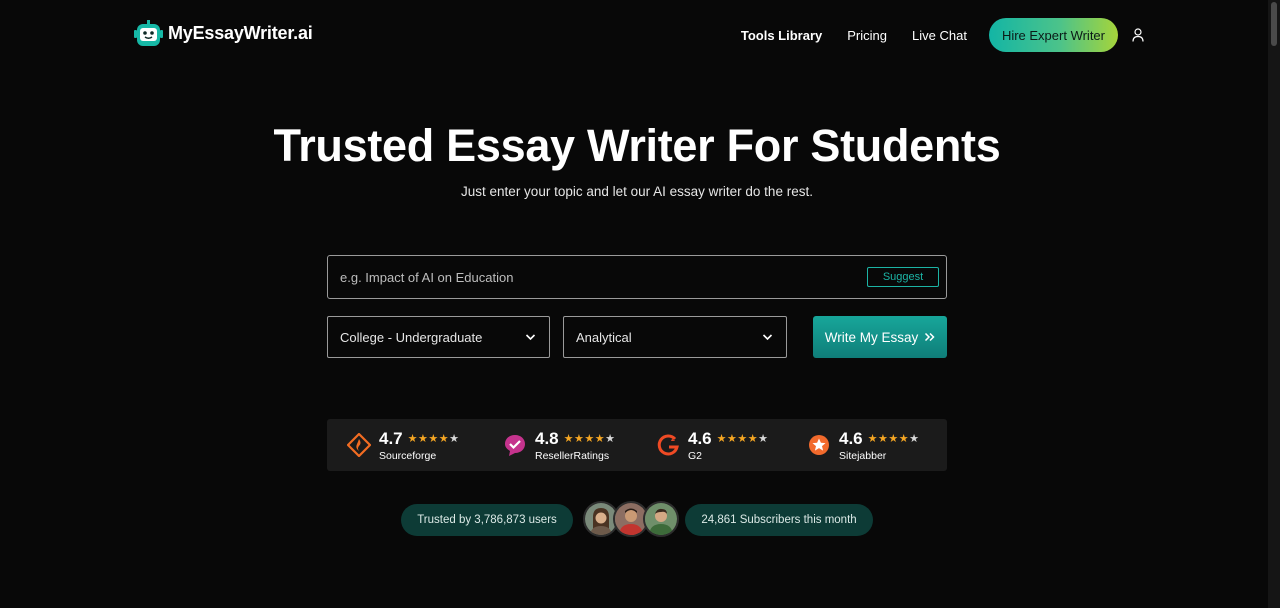 The width and height of the screenshot is (1280, 608). I want to click on nav-live-chat: Live Chat, so click(939, 35).